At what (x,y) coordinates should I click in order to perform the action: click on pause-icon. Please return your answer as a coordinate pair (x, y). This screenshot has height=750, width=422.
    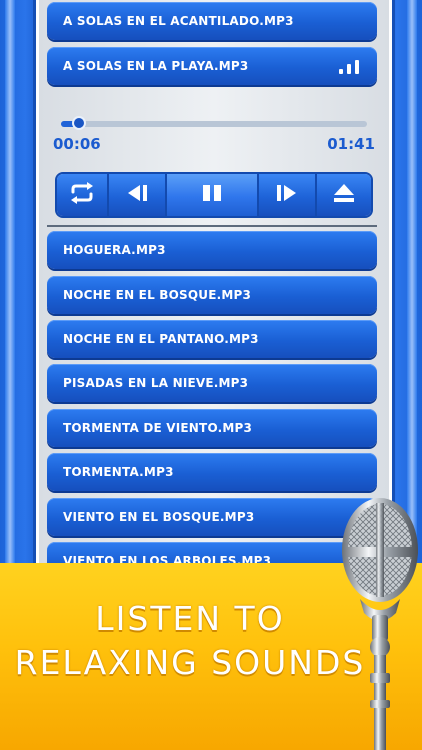
    Looking at the image, I should click on (212, 195).